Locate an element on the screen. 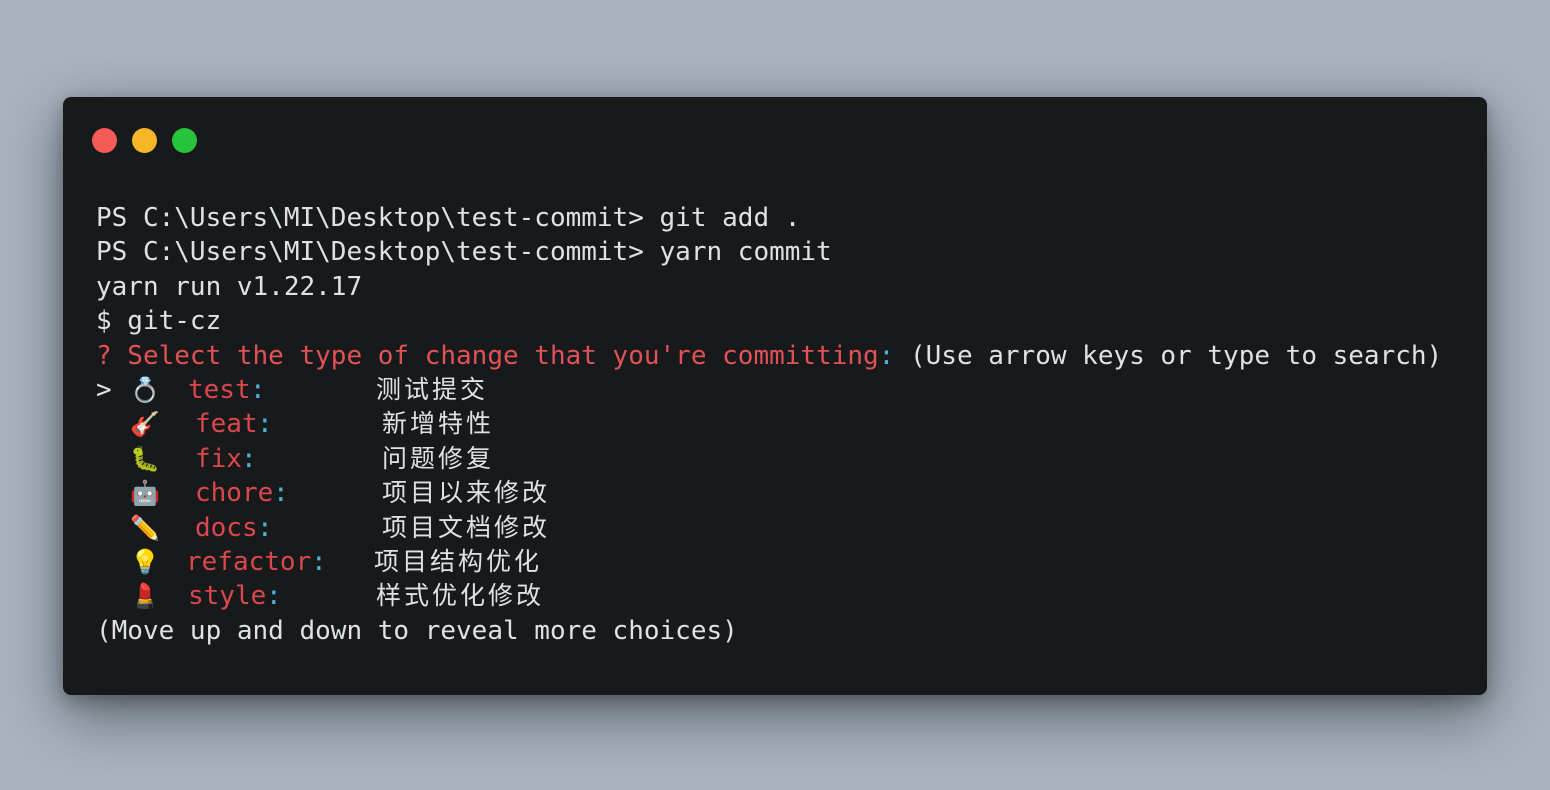  choice-item-refactor: 💡 refactor : 项目结构优化 is located at coordinates (786, 562).